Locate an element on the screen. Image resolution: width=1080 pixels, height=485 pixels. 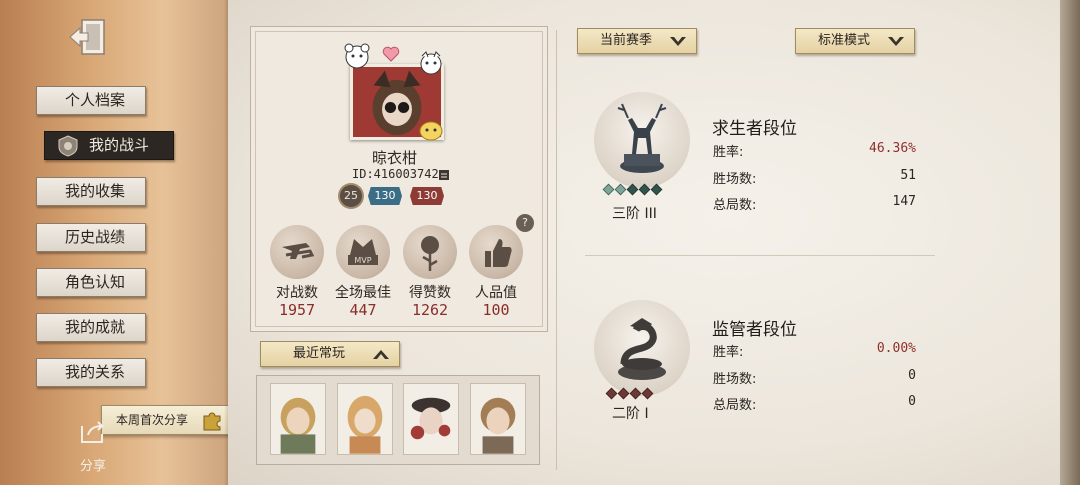
chevron-up-icon is located at coordinates (381, 354).